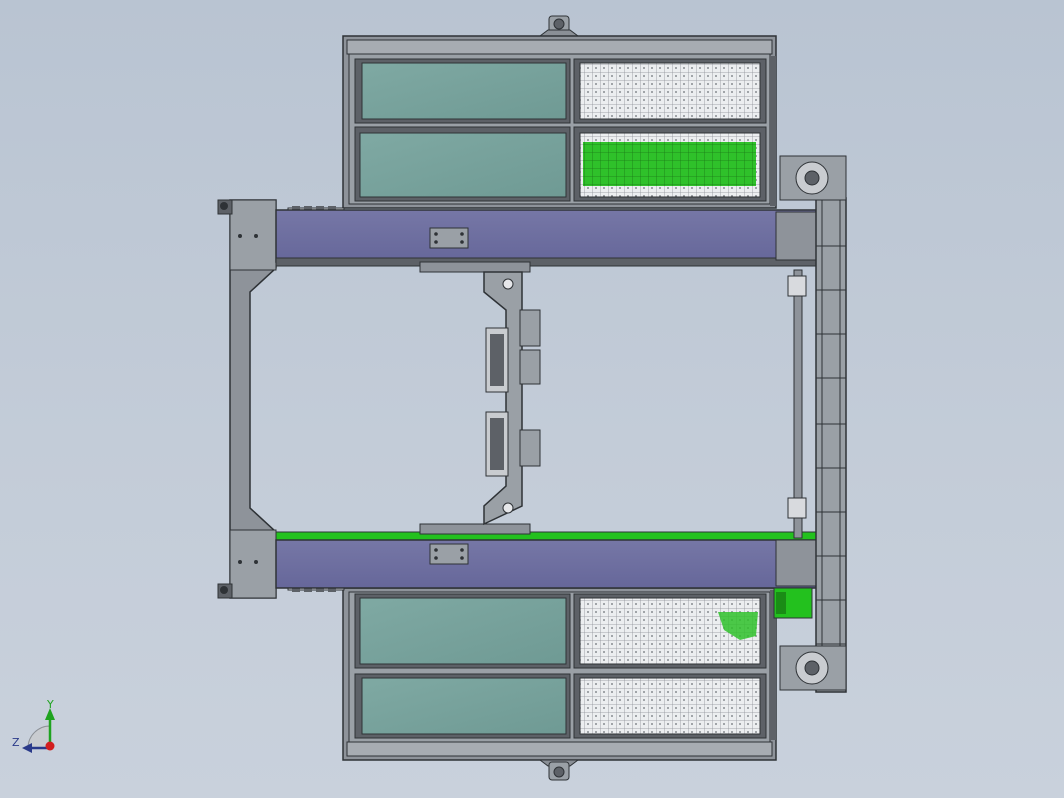 The width and height of the screenshot is (1064, 798). Describe the element at coordinates (50, 746) in the screenshot. I see `origin-marker` at that location.